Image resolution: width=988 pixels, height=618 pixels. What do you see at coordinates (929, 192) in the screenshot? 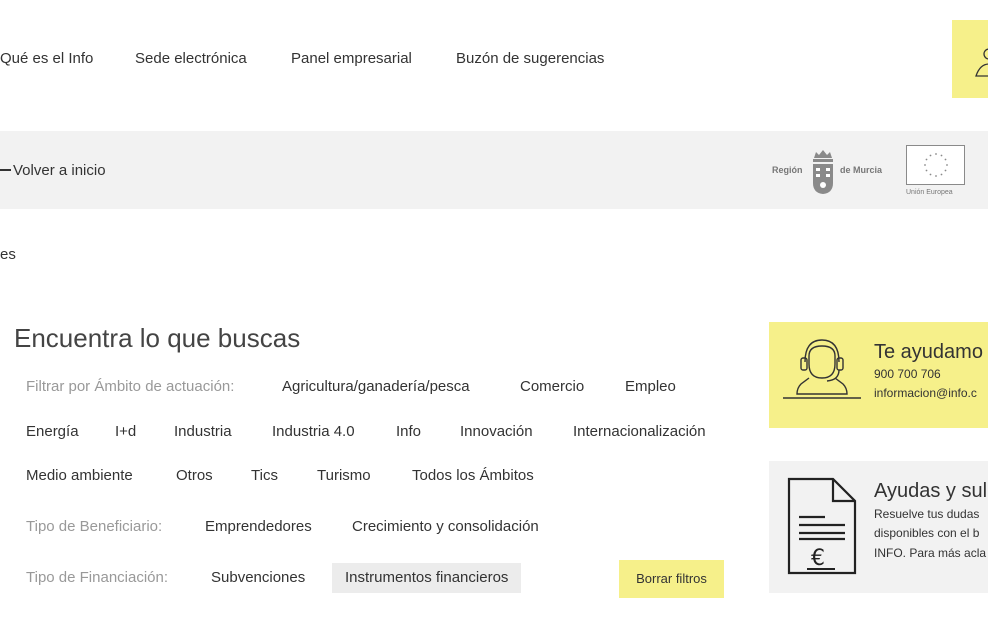
I see `eu-logo-text: Unión Europea` at bounding box center [929, 192].